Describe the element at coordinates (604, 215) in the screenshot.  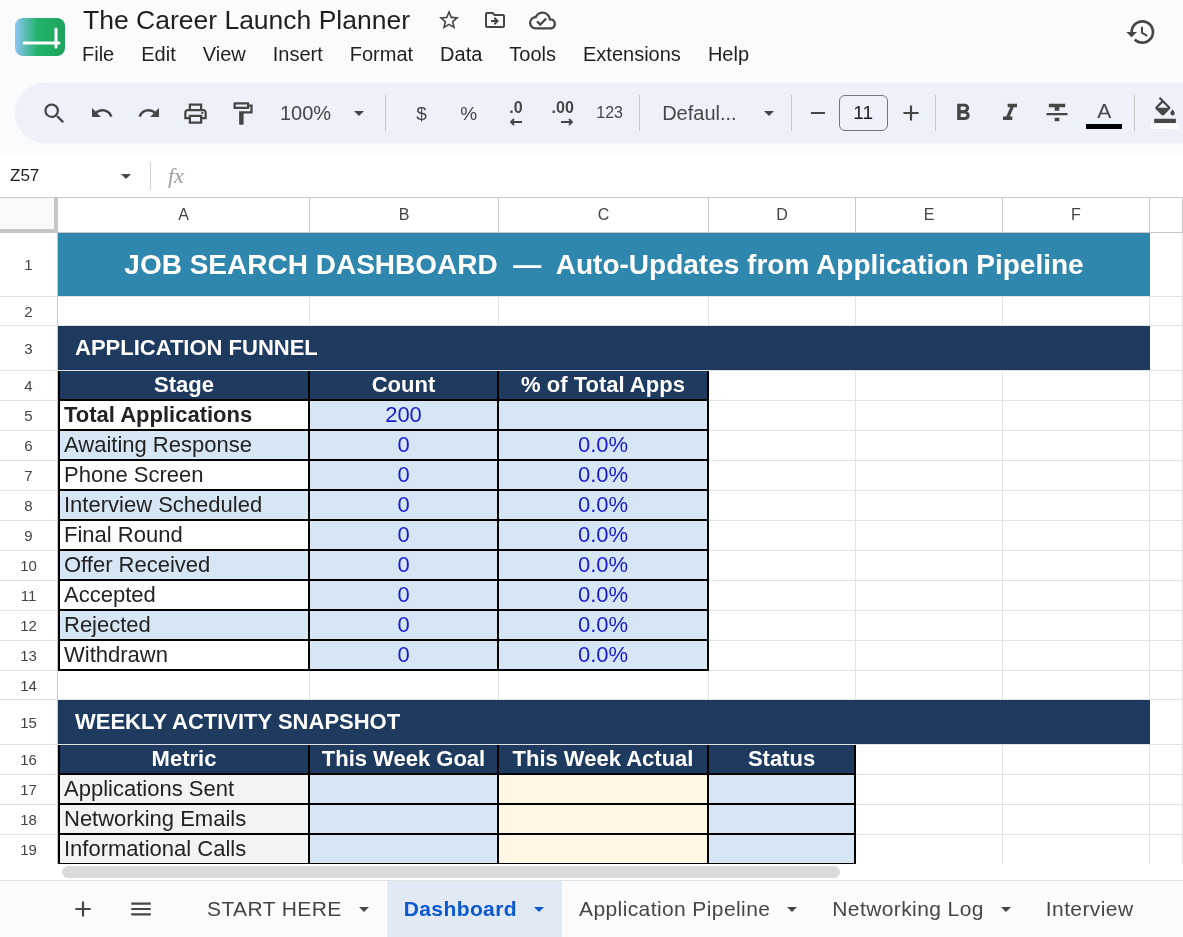
I see `column-header: C` at that location.